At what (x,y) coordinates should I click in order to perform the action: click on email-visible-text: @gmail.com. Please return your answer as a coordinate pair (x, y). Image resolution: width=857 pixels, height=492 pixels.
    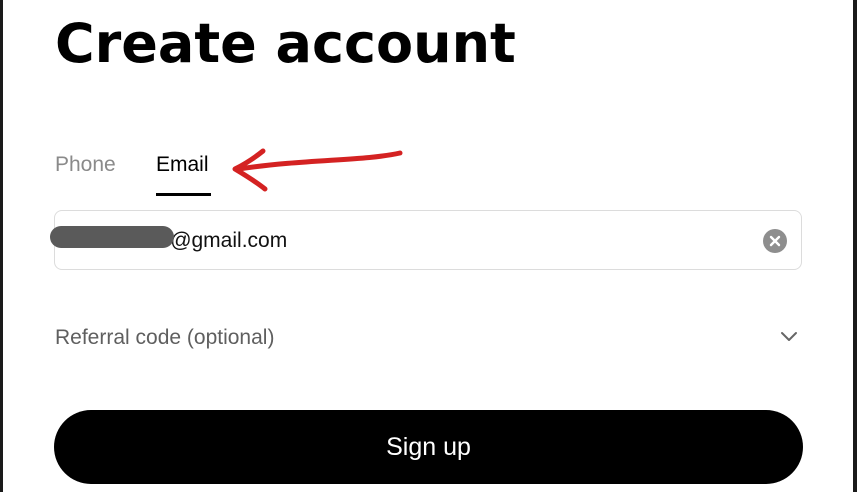
    Looking at the image, I should click on (229, 240).